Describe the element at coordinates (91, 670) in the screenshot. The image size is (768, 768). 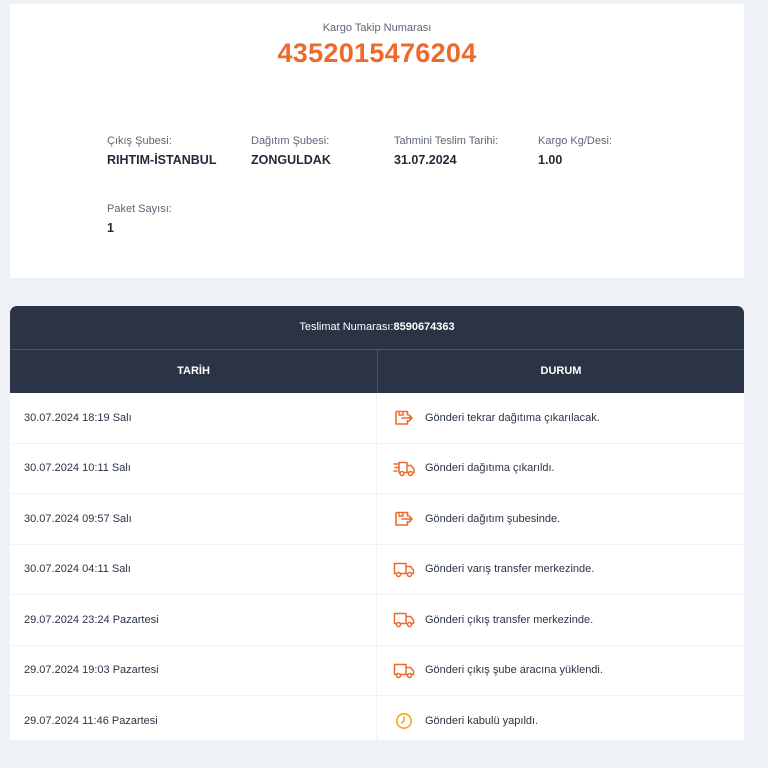
I see `row-date-text: 29.07.2024 19:03 Pazartesi` at that location.